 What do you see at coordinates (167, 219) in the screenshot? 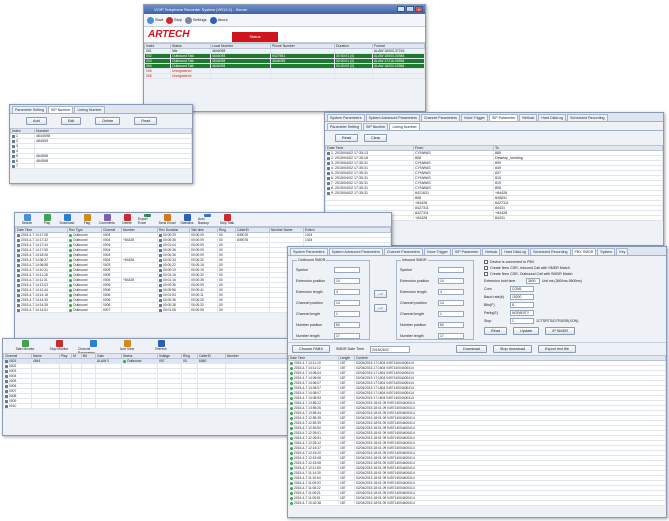
I see `send-email-button: Send Email` at bounding box center [167, 219].